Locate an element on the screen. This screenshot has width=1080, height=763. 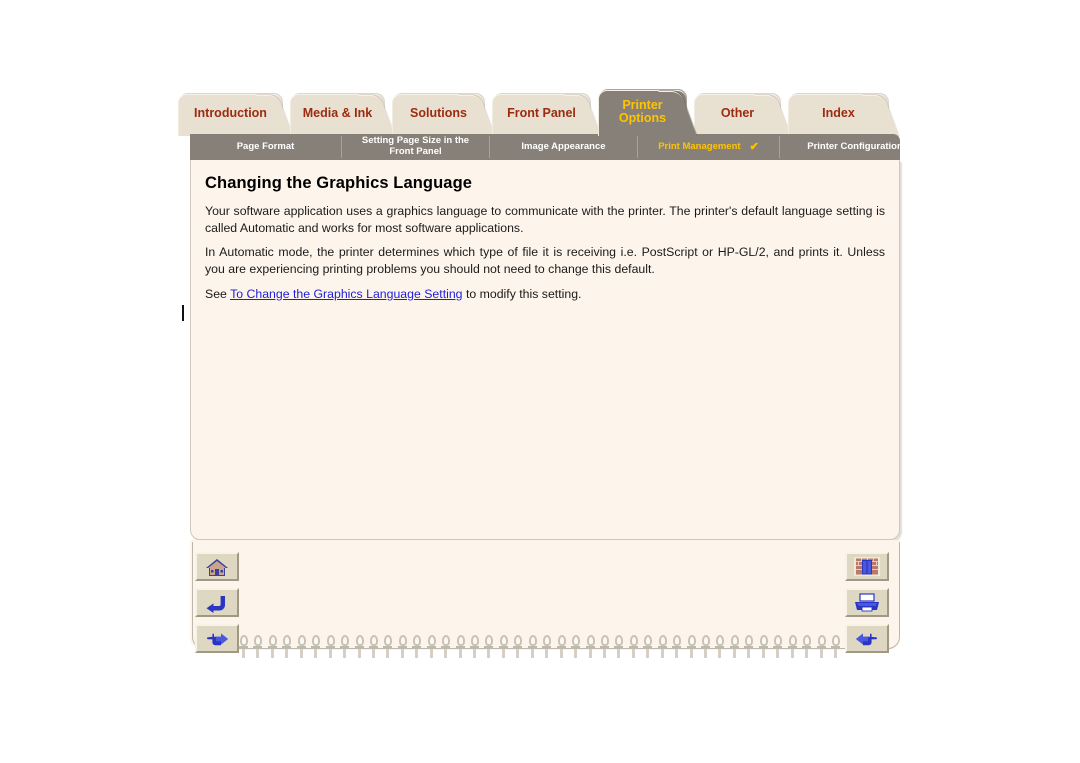
tab-solutions: Solutions is located at coordinates (438, 115).